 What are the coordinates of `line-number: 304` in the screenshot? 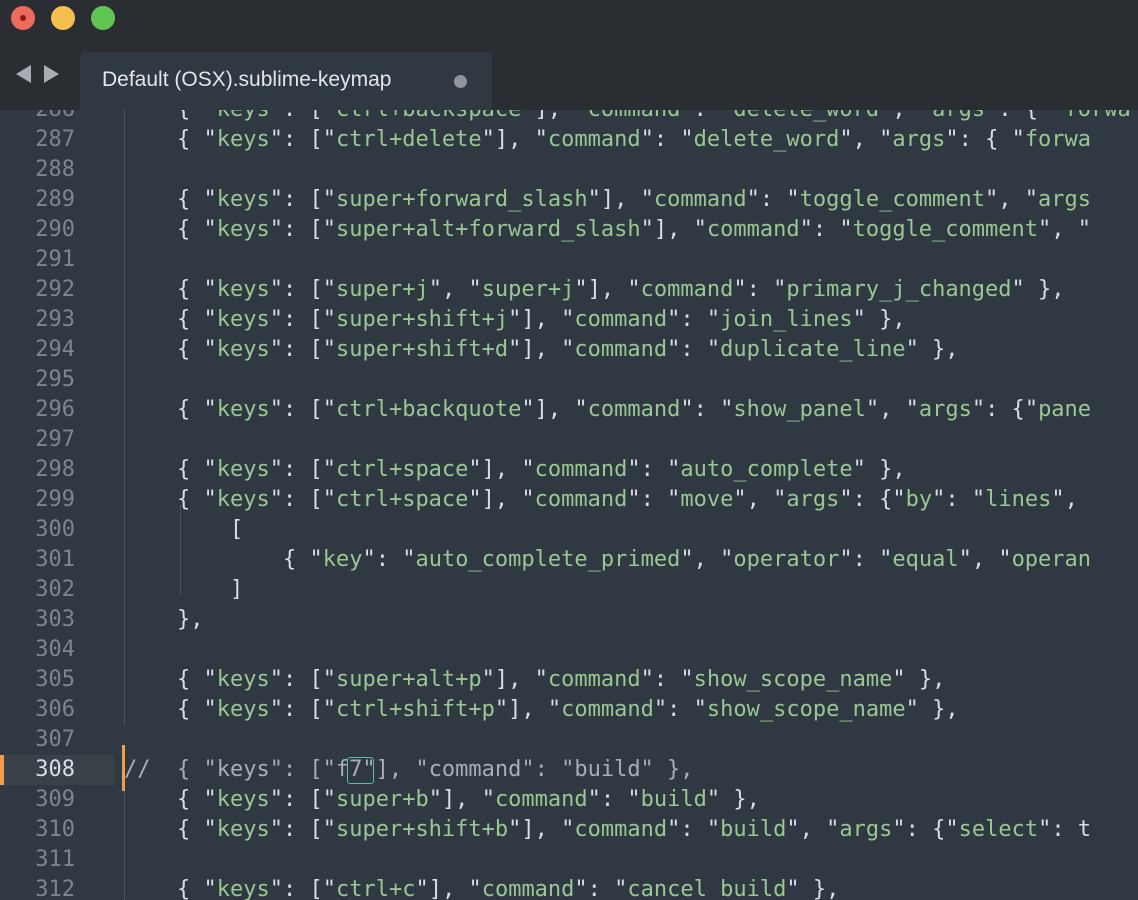 It's located at (55, 649).